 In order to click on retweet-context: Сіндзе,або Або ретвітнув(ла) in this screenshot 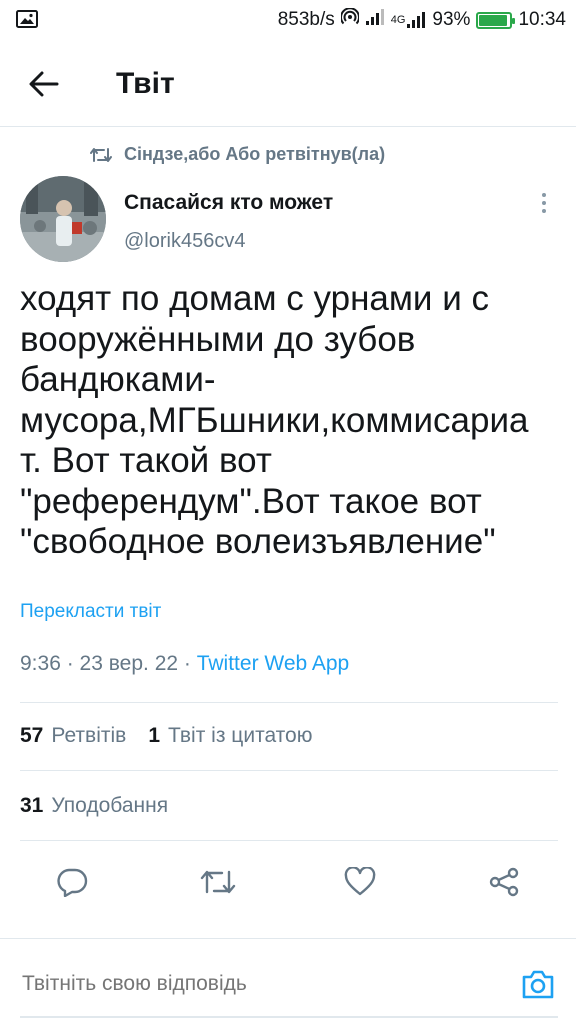, I will do `click(237, 154)`.